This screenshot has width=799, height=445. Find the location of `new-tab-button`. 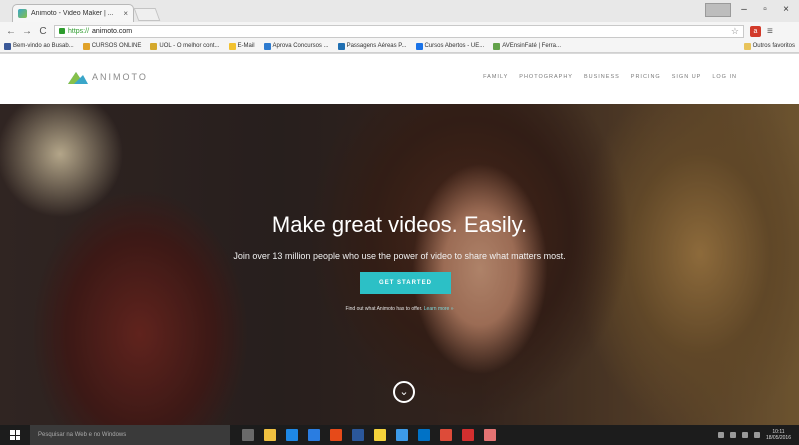

new-tab-button is located at coordinates (147, 14).